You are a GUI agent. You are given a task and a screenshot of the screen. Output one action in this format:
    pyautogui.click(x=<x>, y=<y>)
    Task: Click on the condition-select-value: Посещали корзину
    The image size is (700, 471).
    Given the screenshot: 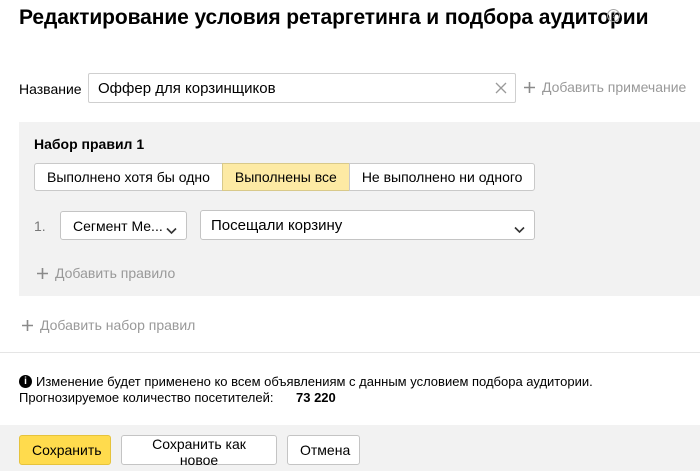 What is the action you would take?
    pyautogui.click(x=277, y=225)
    